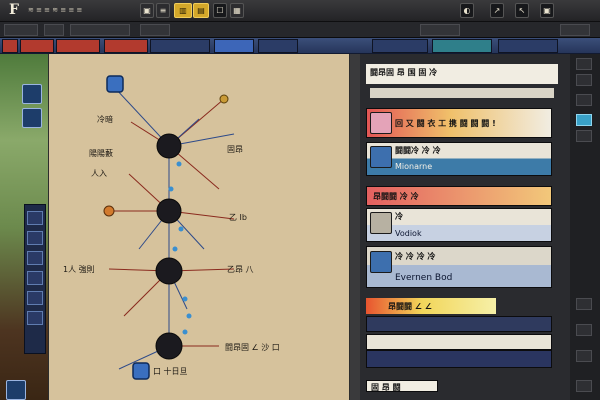  Describe the element at coordinates (79, 269) in the screenshot. I see `diagram-label: 1人 強則` at that location.